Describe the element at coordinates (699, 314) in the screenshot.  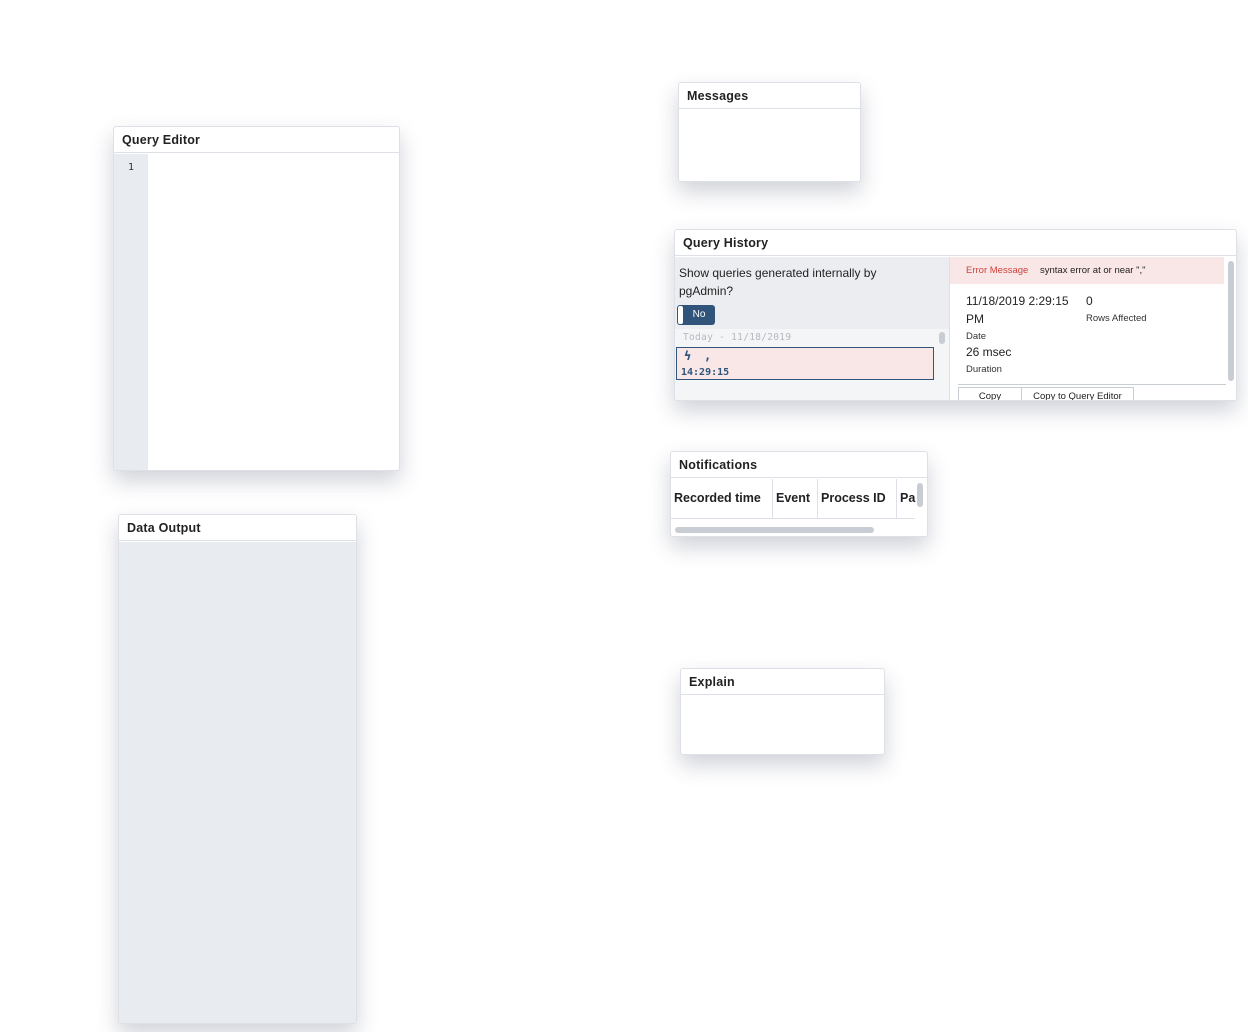
I see `toggle-label: No` at that location.